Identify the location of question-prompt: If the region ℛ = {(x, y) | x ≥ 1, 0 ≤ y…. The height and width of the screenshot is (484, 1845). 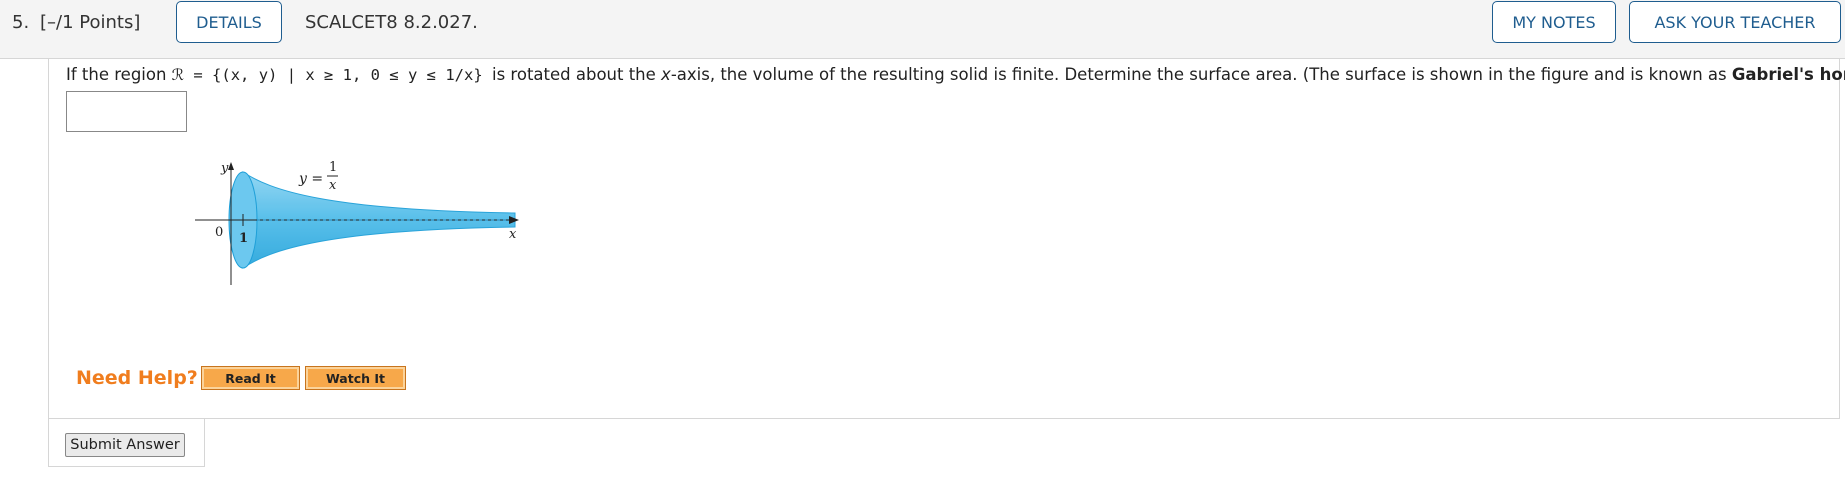
(955, 74).